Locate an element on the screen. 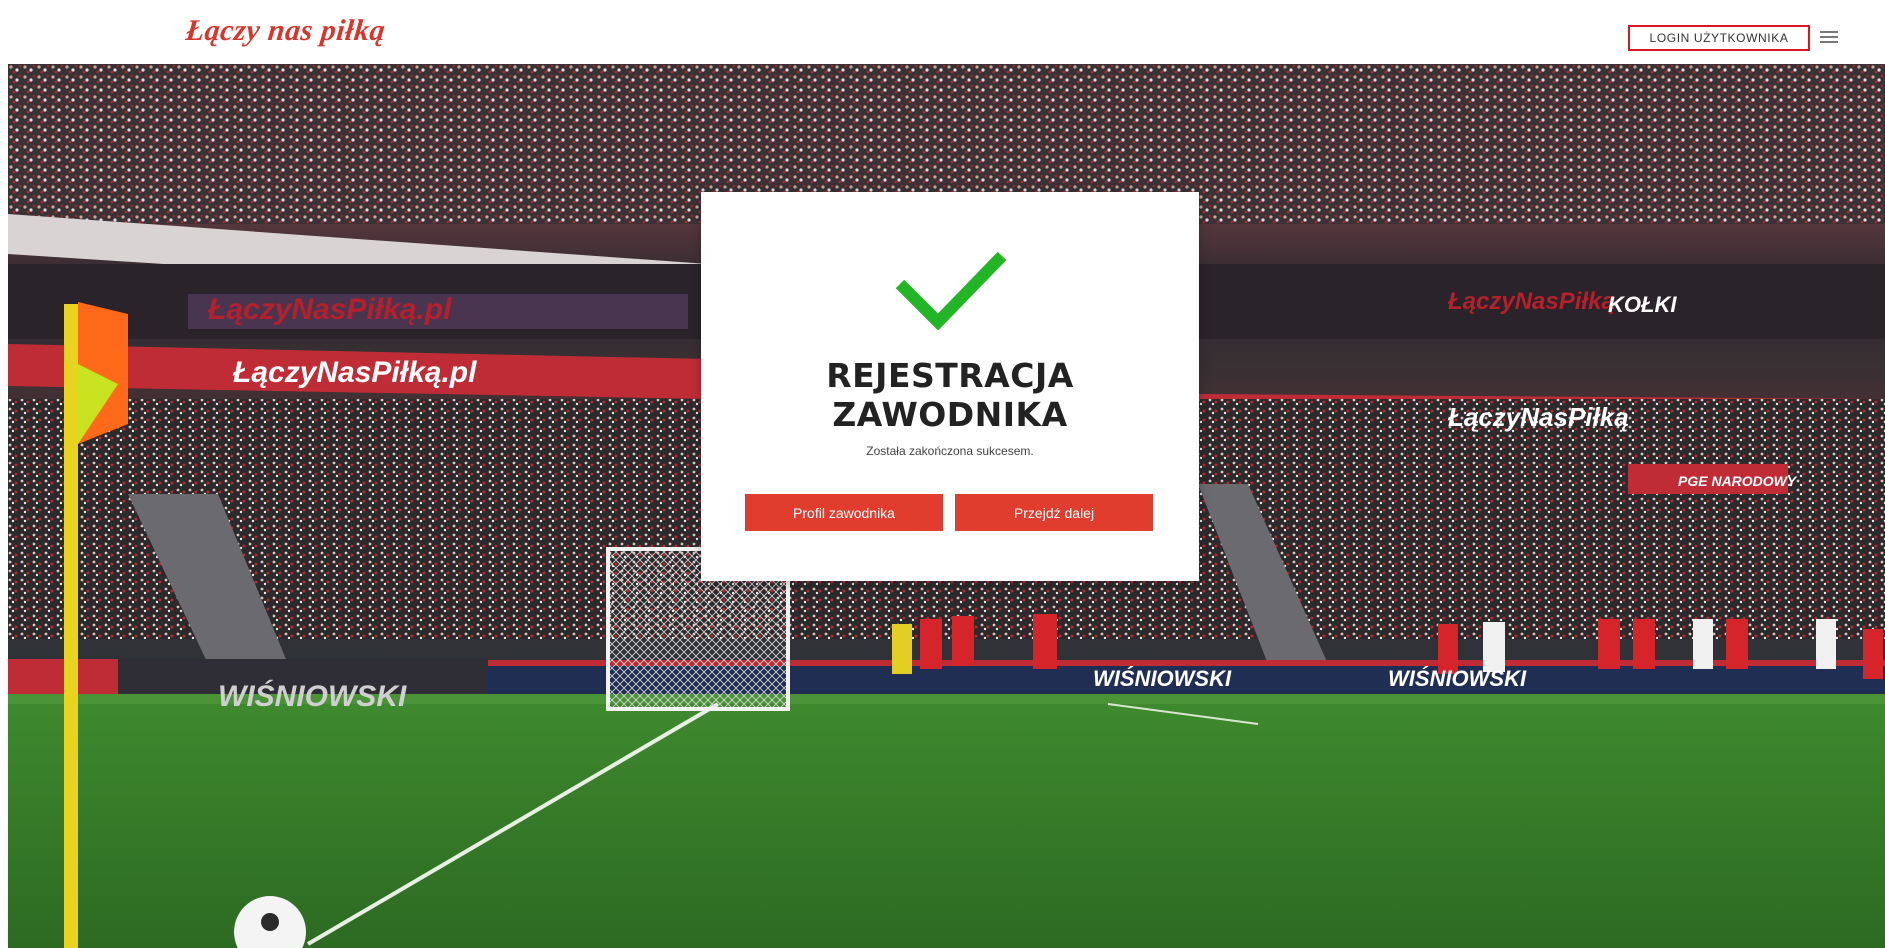  modal-title-line2: ZAWODNIKA is located at coordinates (950, 414).